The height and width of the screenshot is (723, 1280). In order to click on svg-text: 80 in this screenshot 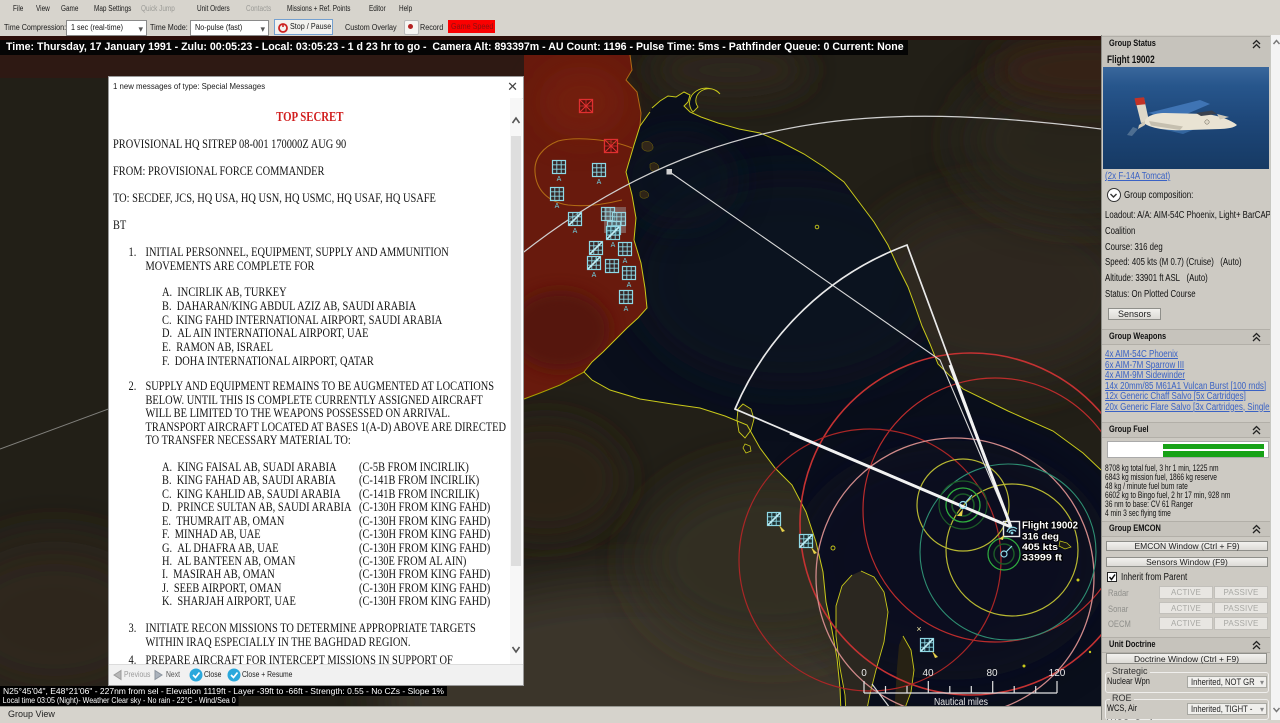, I will do `click(992, 673)`.